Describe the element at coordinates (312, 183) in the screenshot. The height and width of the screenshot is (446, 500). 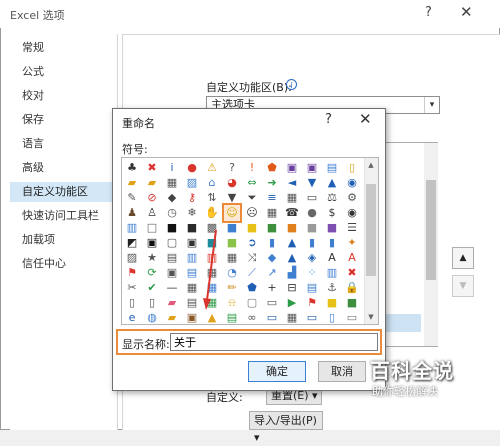
I see `arrow-down-icon: ▼` at that location.